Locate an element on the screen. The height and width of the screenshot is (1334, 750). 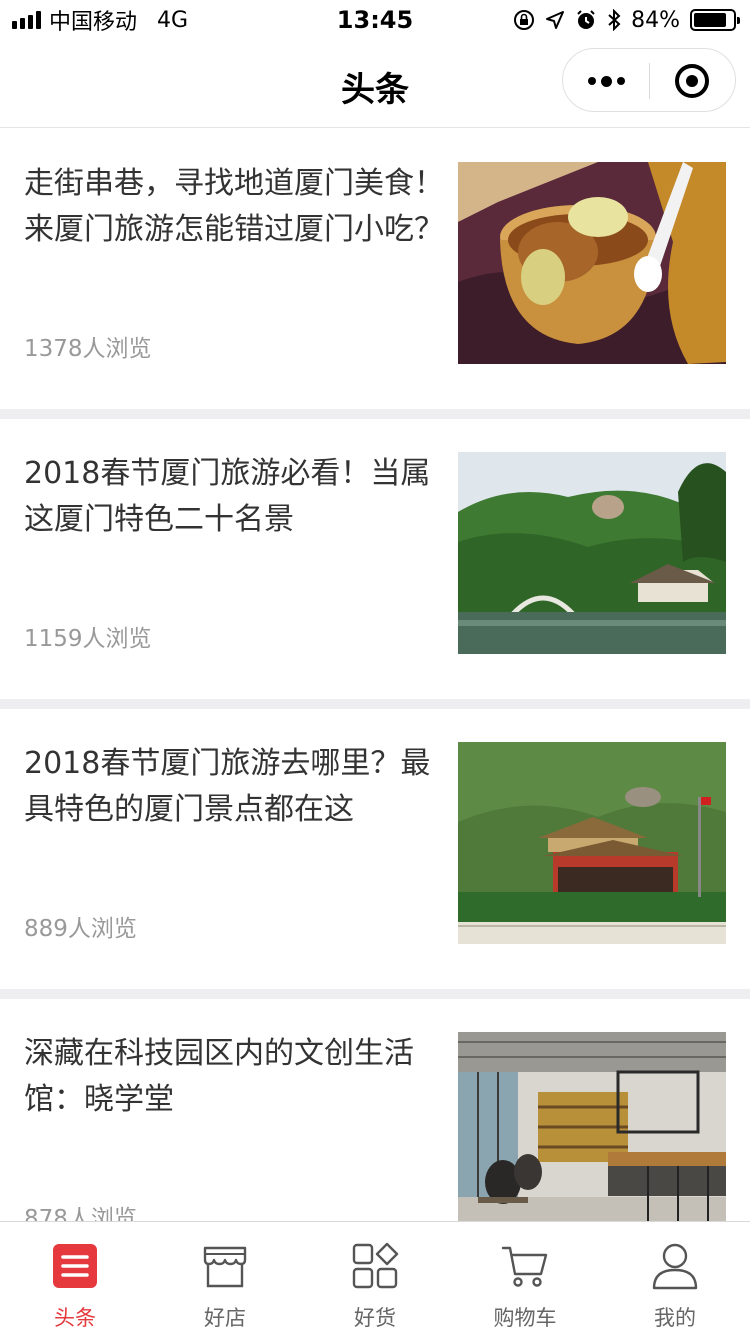
grid-icon is located at coordinates (375, 1265).